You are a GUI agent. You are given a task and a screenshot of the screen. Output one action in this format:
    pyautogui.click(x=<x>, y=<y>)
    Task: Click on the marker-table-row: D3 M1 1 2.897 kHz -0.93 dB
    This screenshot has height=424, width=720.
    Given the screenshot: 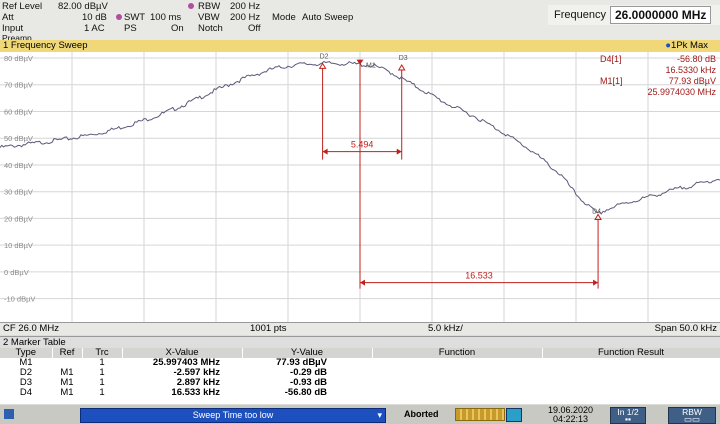 What is the action you would take?
    pyautogui.click(x=360, y=383)
    